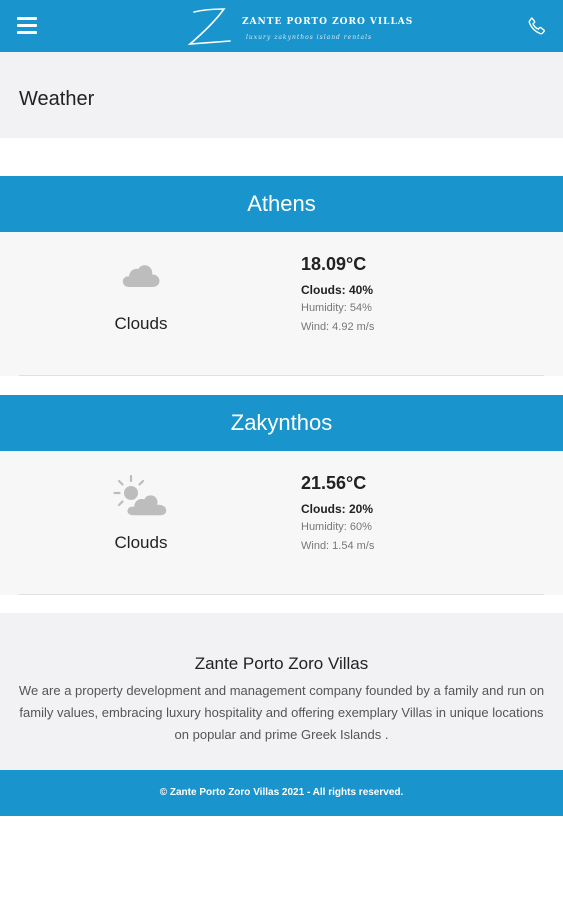 The image size is (563, 900). I want to click on partly-cloudy-icon, so click(140, 495).